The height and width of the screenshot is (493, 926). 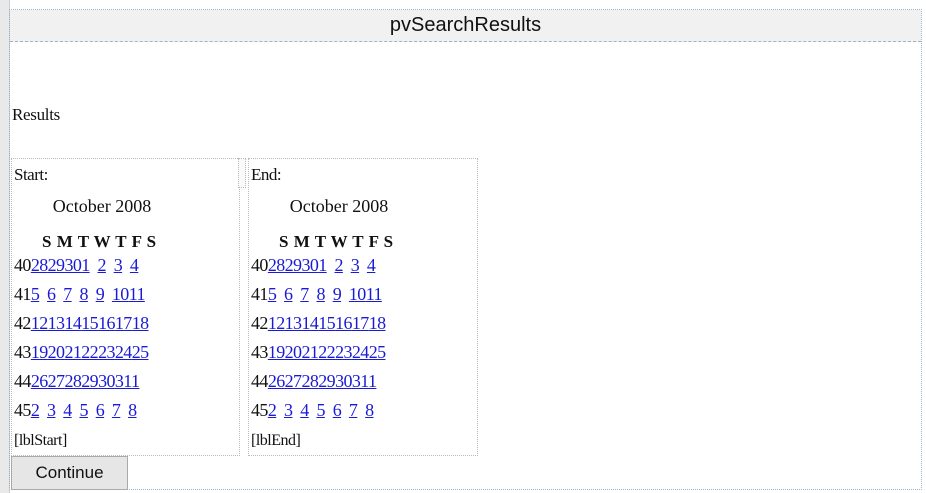 I want to click on panel-divider, so click(x=242, y=173).